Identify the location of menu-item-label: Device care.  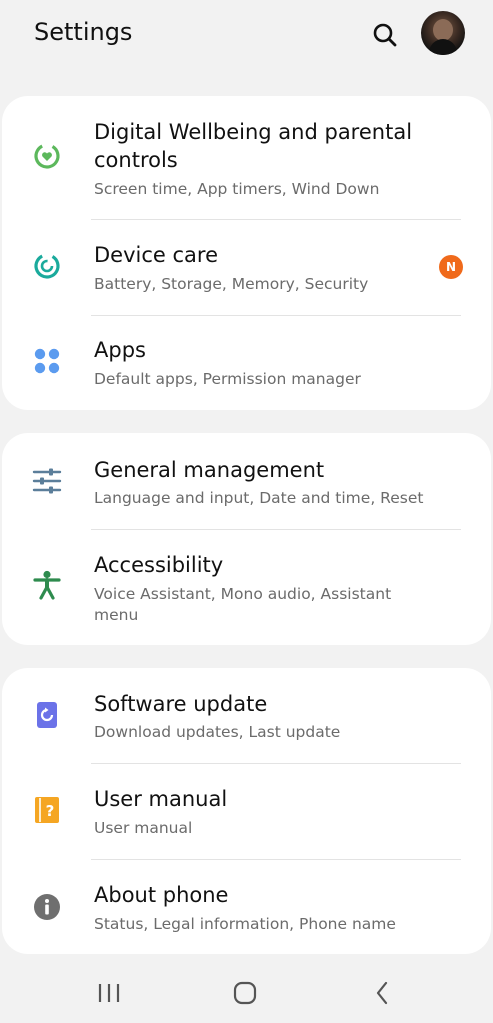
(156, 255).